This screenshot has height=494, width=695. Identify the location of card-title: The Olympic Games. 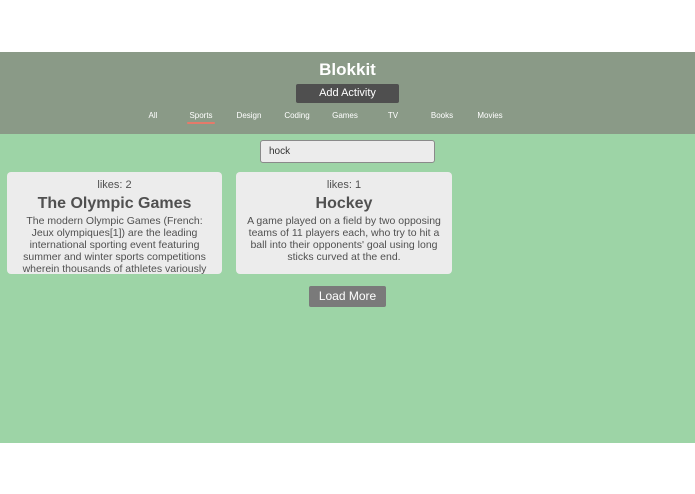
(114, 203).